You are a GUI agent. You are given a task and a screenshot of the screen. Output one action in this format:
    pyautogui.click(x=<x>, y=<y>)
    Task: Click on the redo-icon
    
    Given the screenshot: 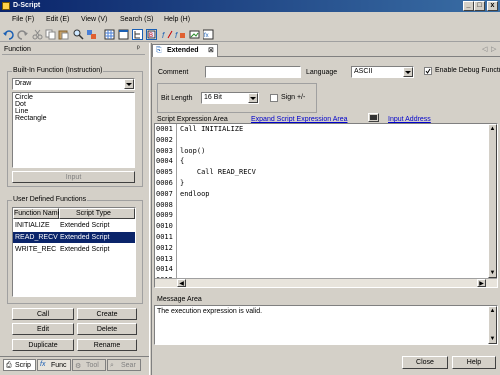 What is the action you would take?
    pyautogui.click(x=22, y=34)
    